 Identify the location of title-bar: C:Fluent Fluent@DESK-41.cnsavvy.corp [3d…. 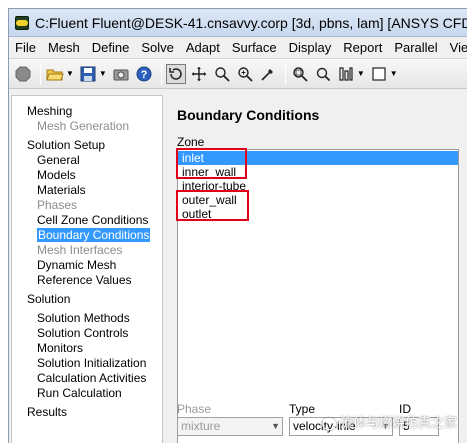
(238, 23).